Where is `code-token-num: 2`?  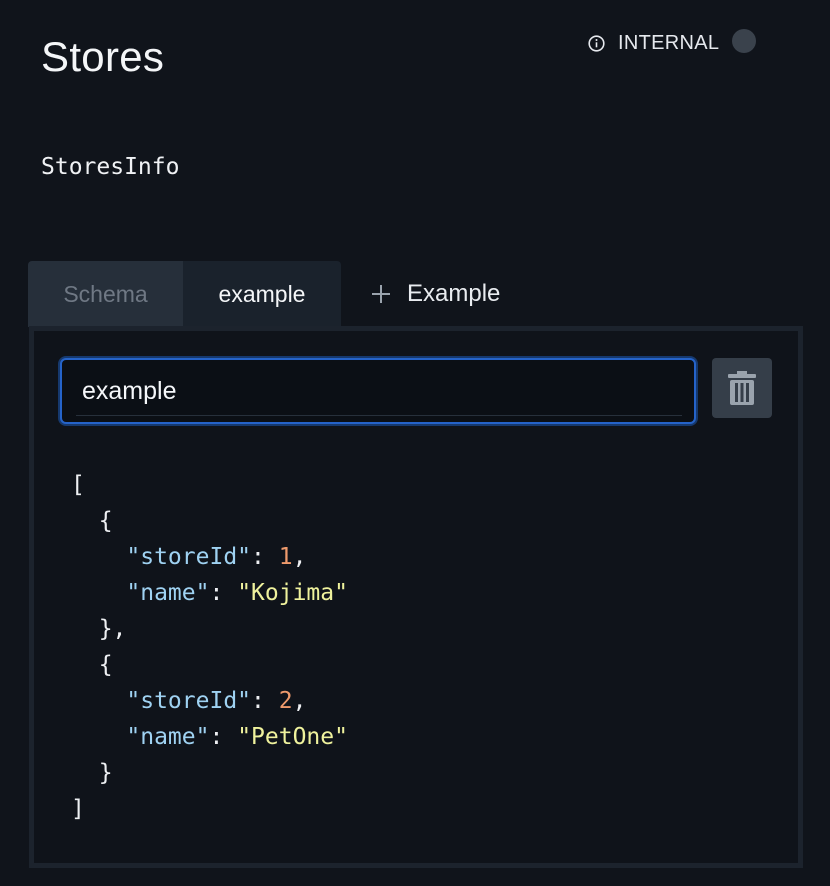
code-token-num: 2 is located at coordinates (285, 701).